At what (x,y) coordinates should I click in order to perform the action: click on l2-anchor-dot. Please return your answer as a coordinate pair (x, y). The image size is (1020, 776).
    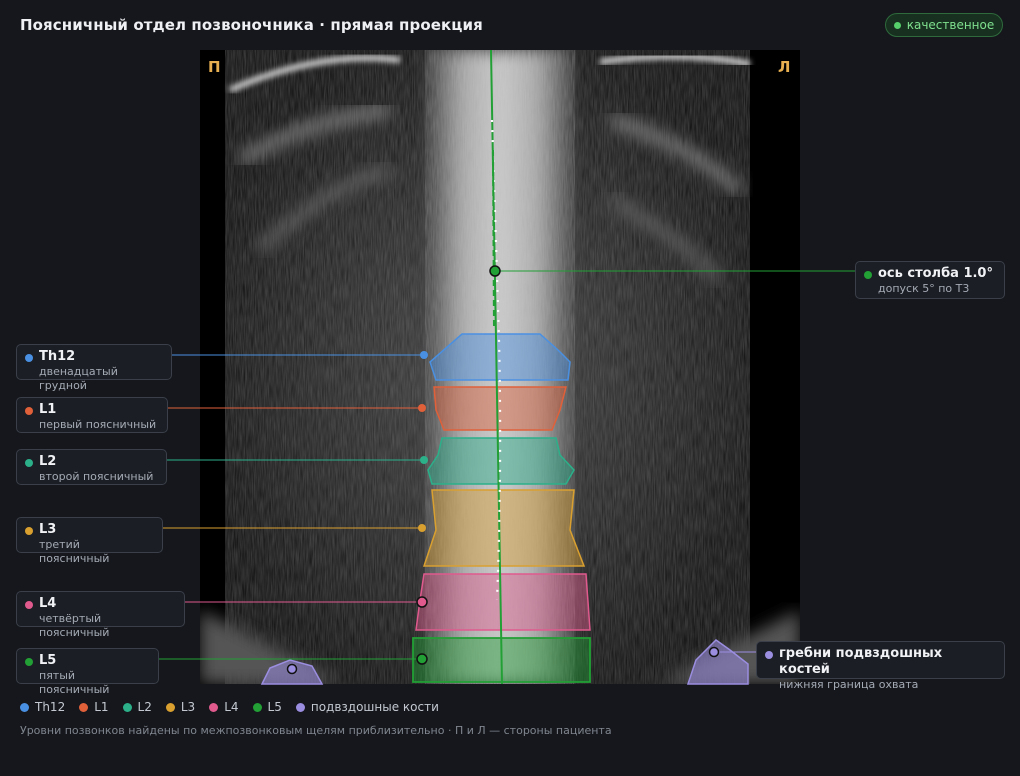
    Looking at the image, I should click on (424, 460).